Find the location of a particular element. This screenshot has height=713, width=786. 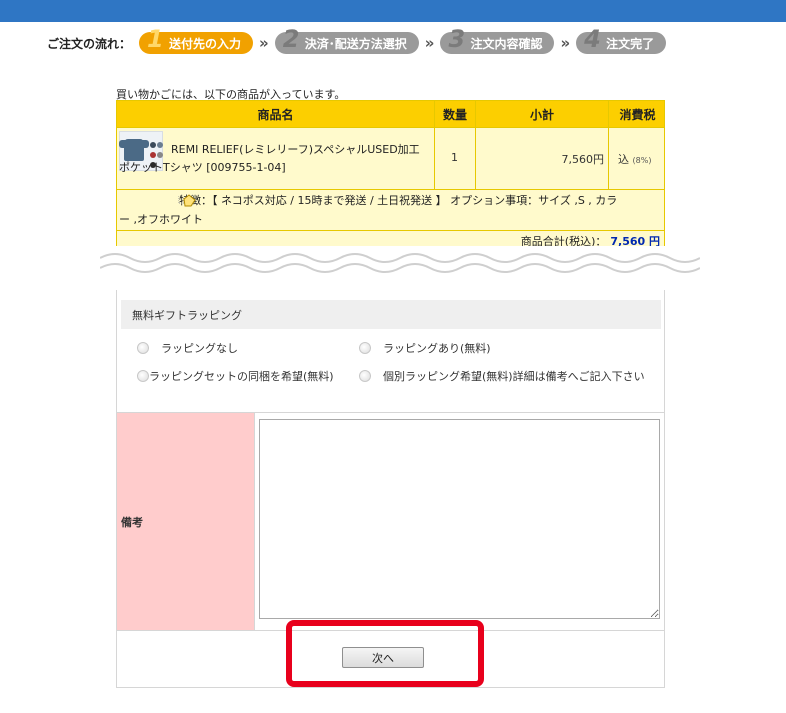

gift-option-individual: 個別ラッピング希望(無料)詳細は備考へご記入下さい is located at coordinates (497, 377).